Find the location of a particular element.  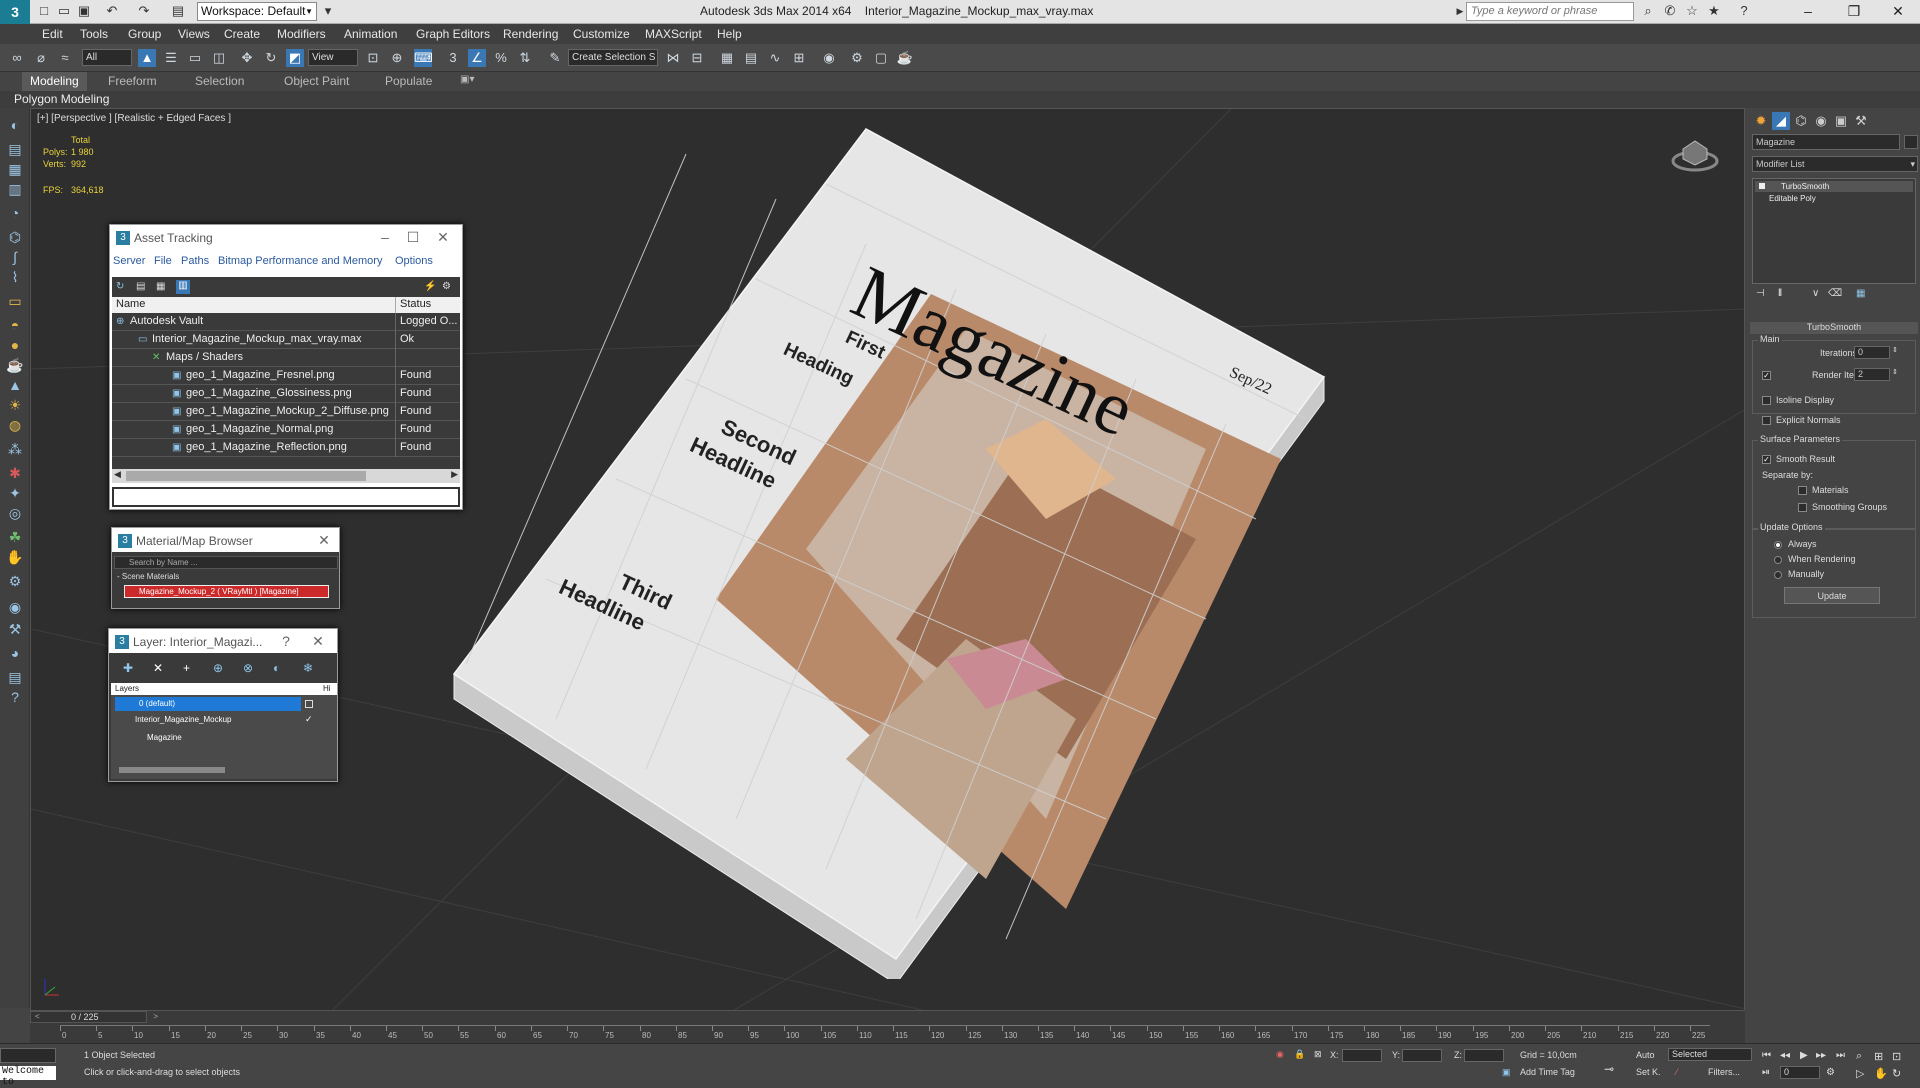

smooth-result-checkbox: ✓ is located at coordinates (1766, 459).